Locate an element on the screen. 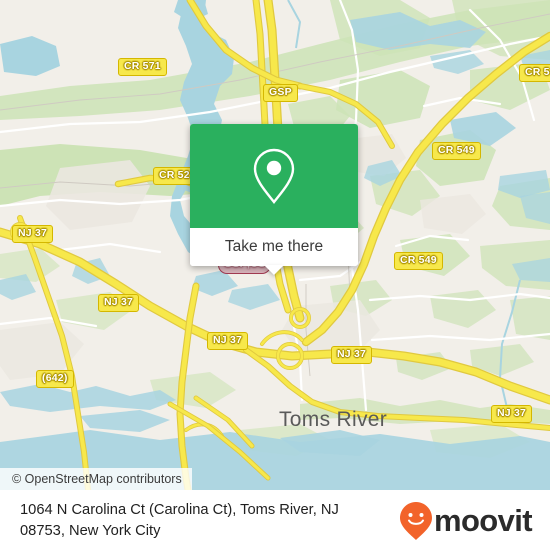 This screenshot has width=550, height=550. road-shield-label: (642) is located at coordinates (55, 379).